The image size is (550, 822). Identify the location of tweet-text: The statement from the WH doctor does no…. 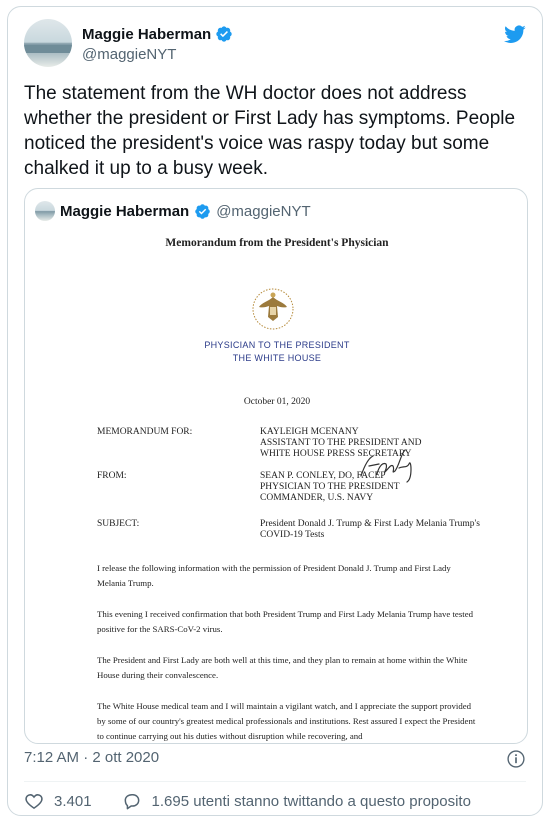
(270, 131).